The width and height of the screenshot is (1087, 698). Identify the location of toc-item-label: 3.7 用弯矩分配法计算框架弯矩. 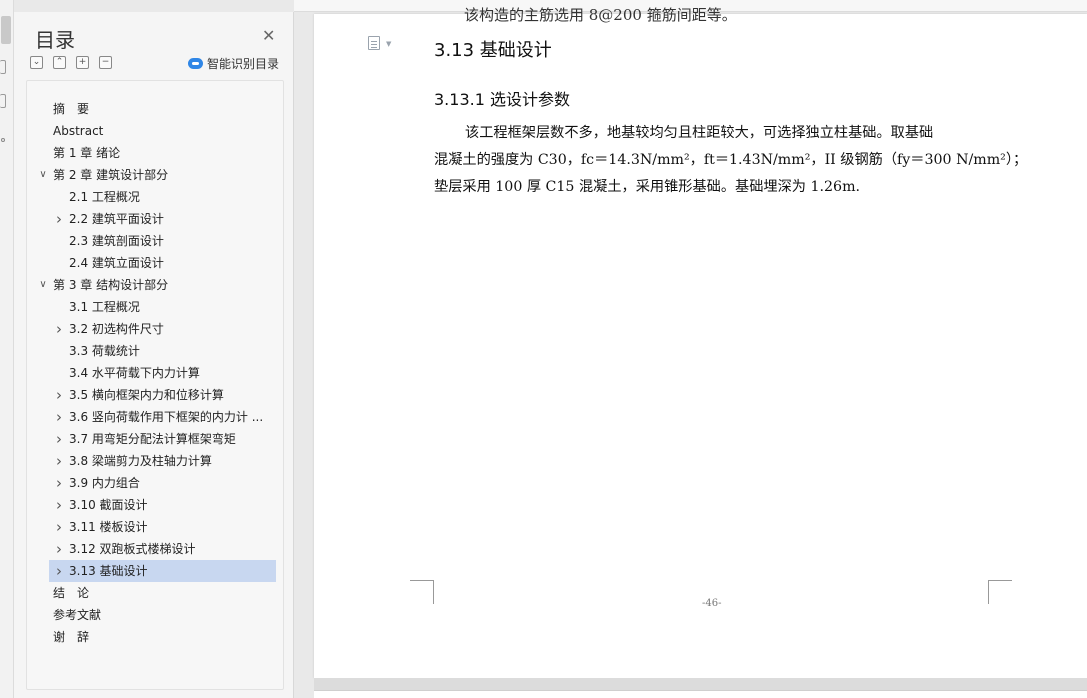
(152, 439).